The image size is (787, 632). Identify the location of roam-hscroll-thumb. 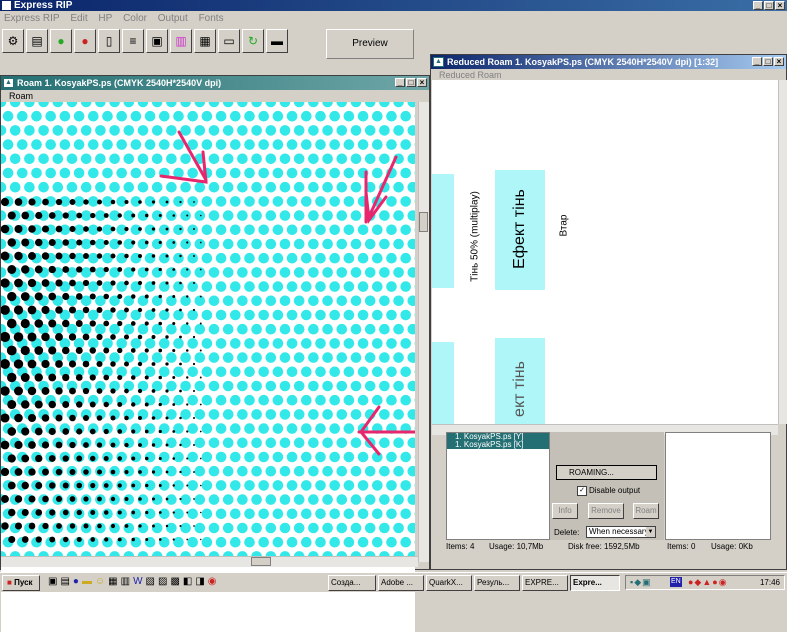
(261, 561).